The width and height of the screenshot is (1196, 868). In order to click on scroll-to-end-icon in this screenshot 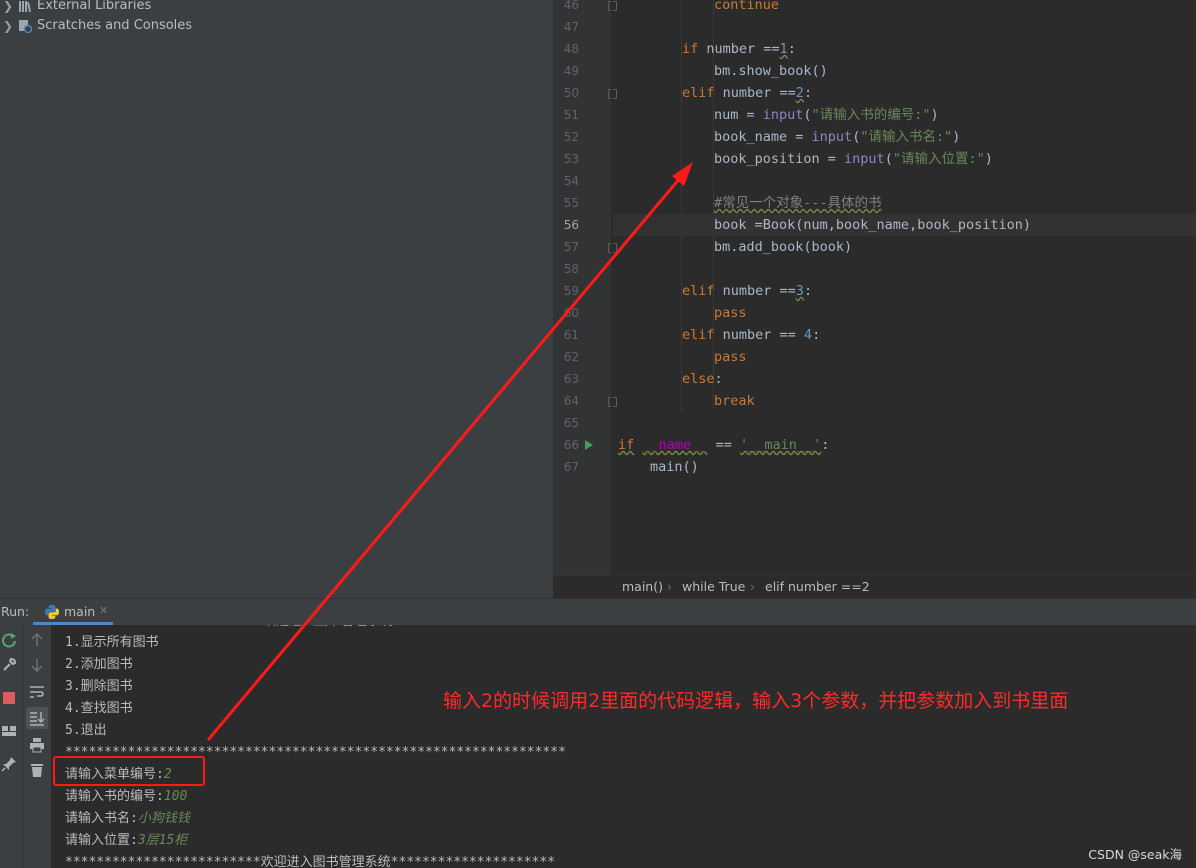, I will do `click(37, 719)`.